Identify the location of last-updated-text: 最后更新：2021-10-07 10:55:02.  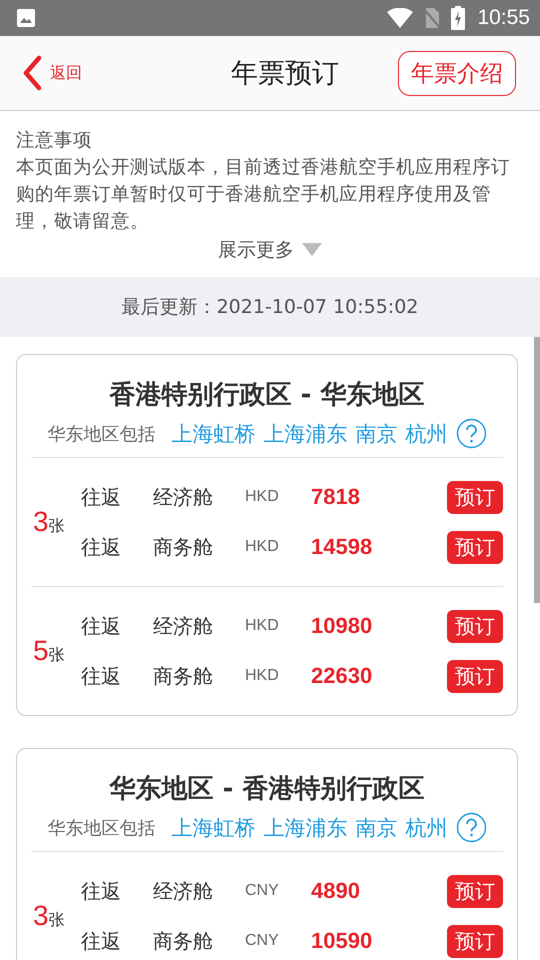
(270, 307).